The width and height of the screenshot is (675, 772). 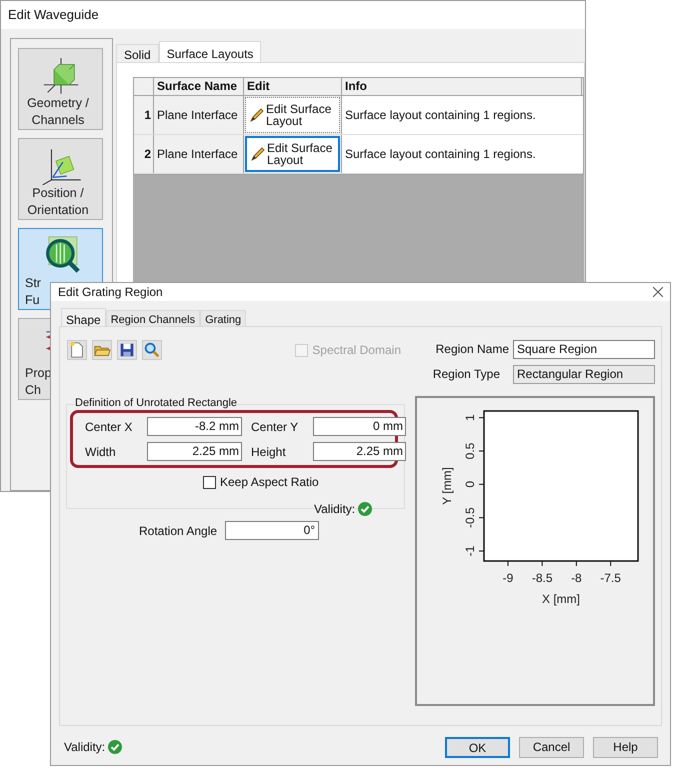 What do you see at coordinates (223, 318) in the screenshot?
I see `tab: Grating` at bounding box center [223, 318].